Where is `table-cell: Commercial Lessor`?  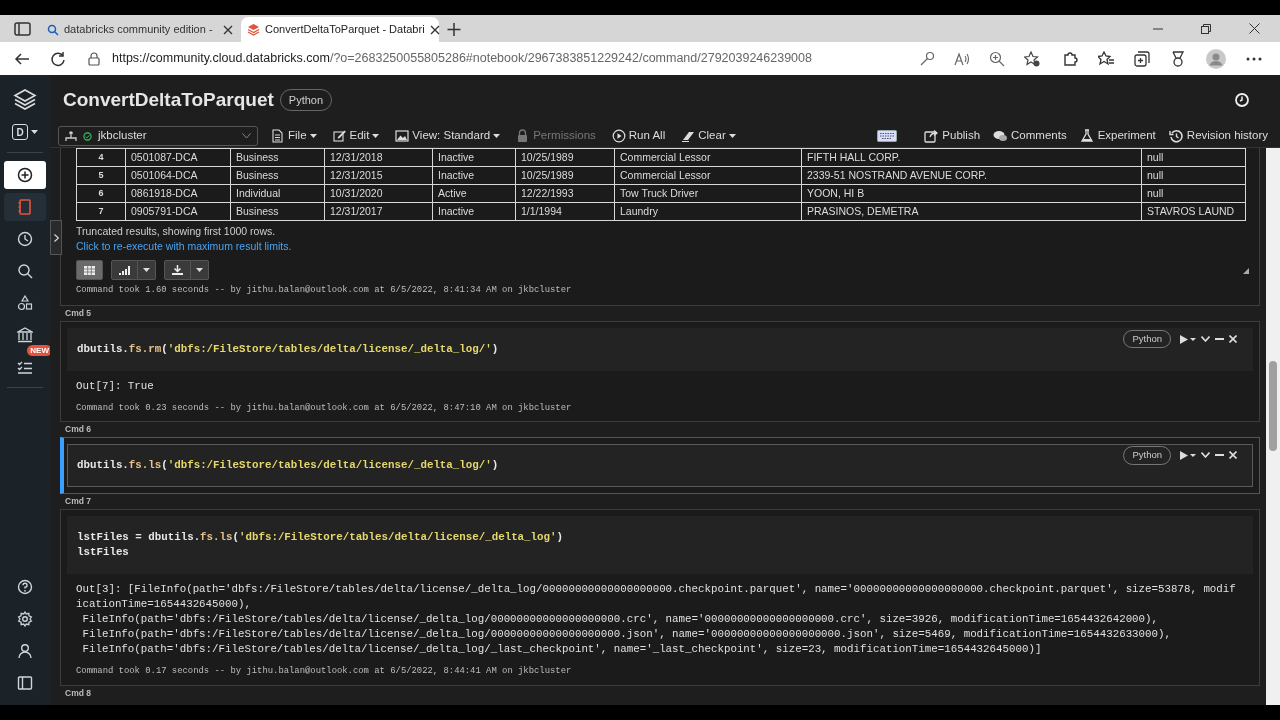 table-cell: Commercial Lessor is located at coordinates (708, 157).